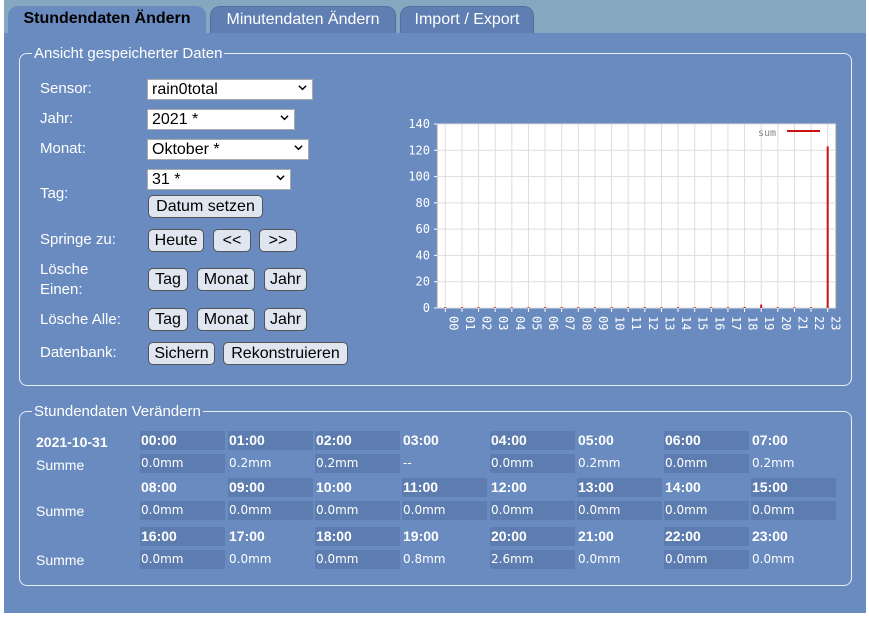 The width and height of the screenshot is (869, 617). I want to click on hour-value-cell: 0.8mm, so click(444, 559).